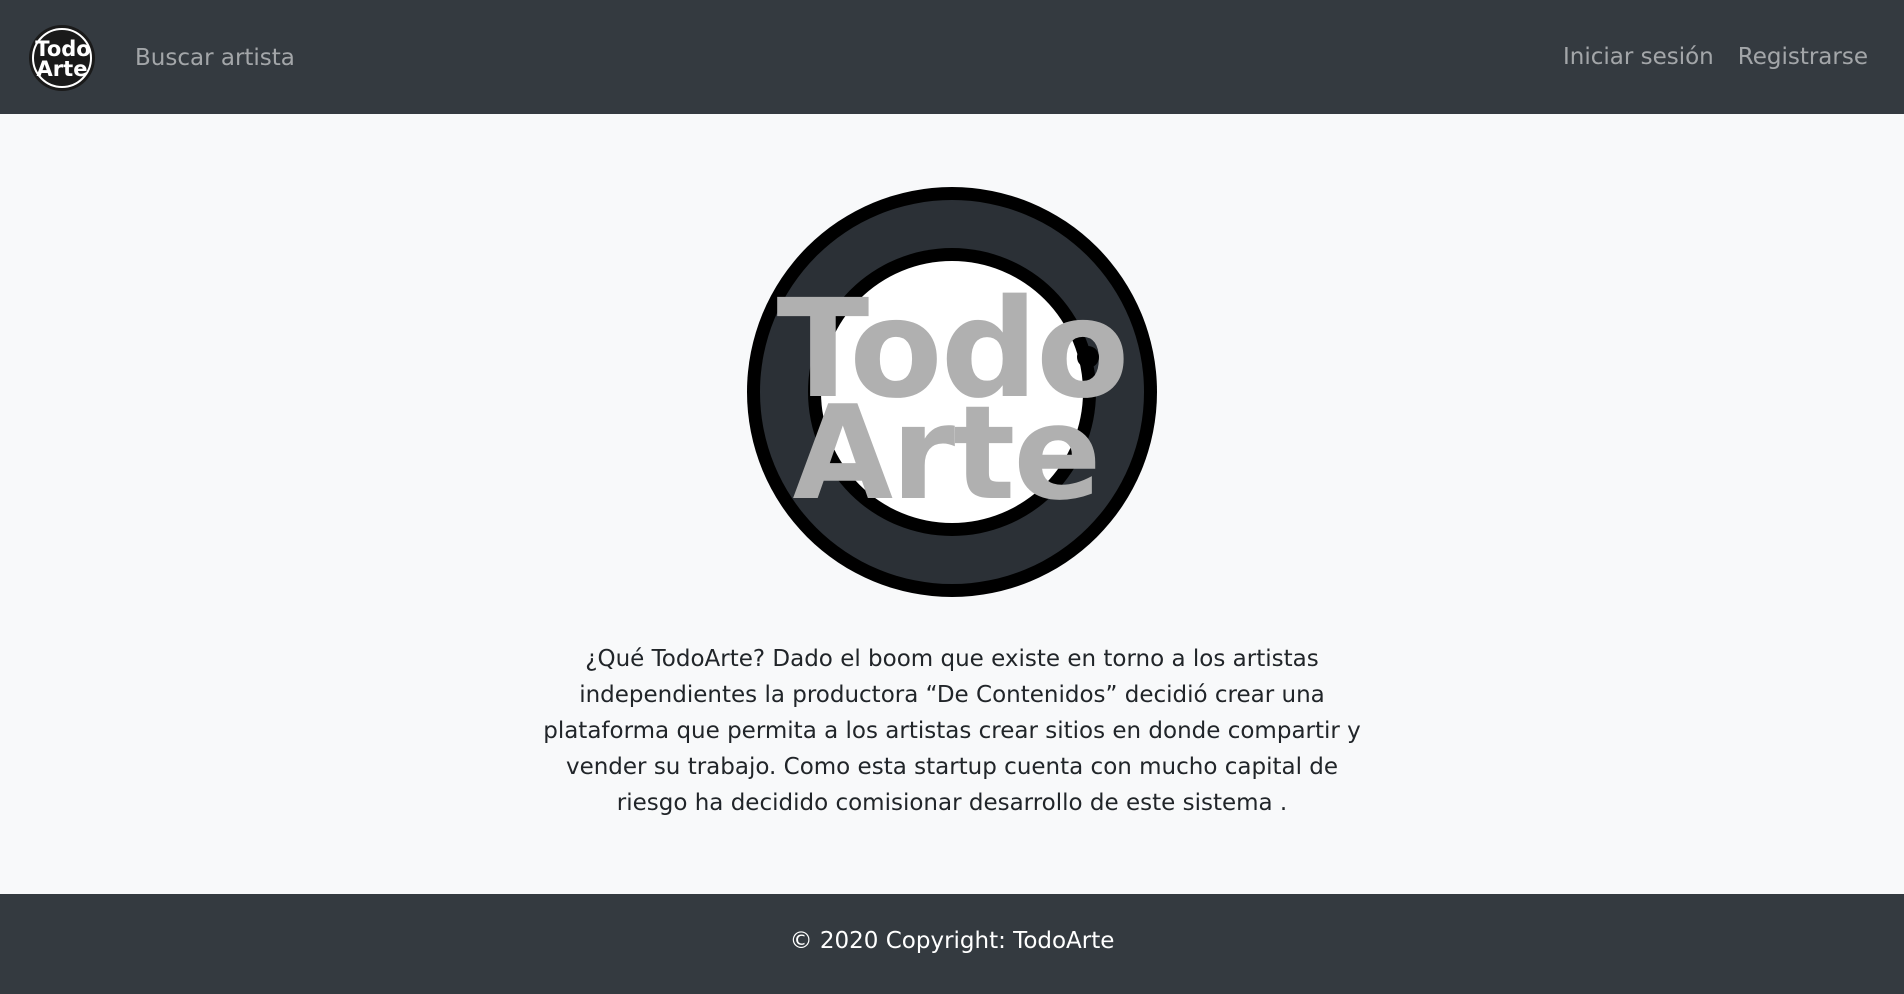  What do you see at coordinates (952, 941) in the screenshot?
I see `footer-copyright: © 2020 Copyright: TodoArte` at bounding box center [952, 941].